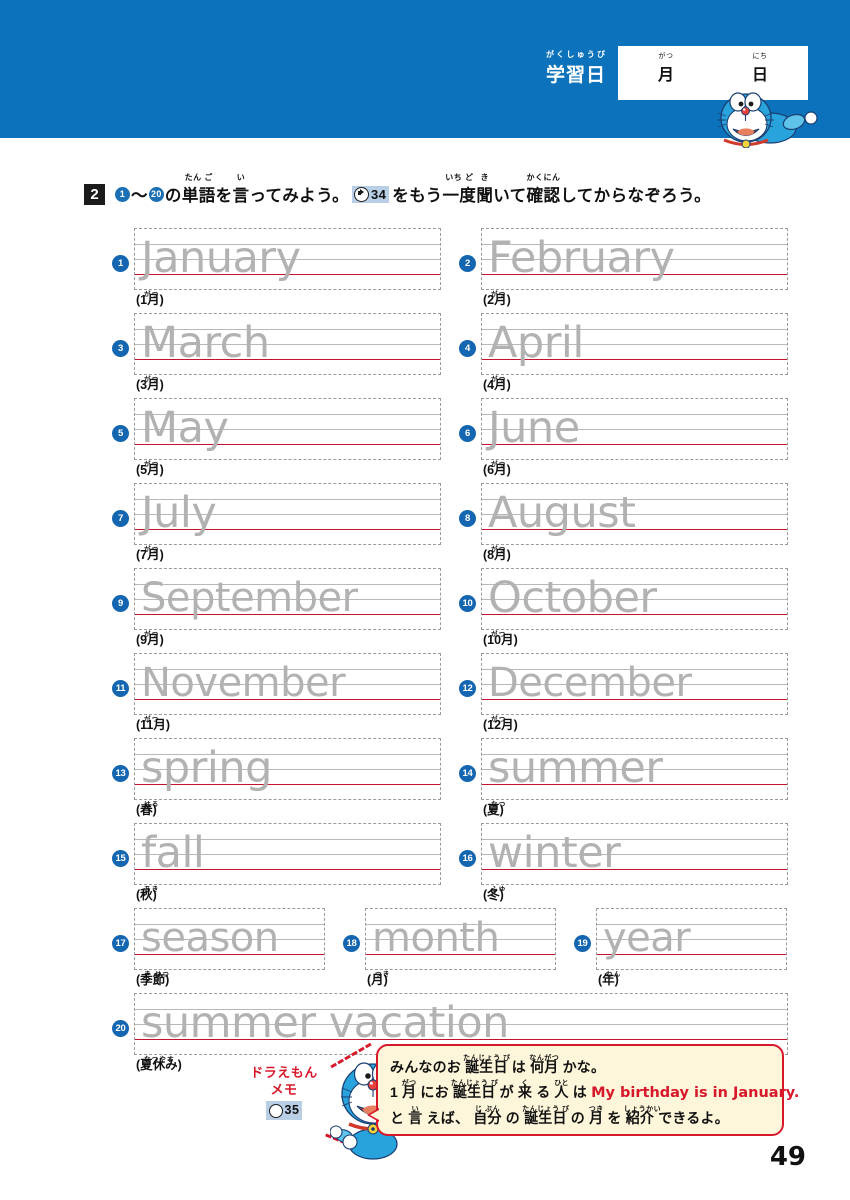 The width and height of the screenshot is (850, 1200). I want to click on range-tilde: 〜, so click(139, 196).